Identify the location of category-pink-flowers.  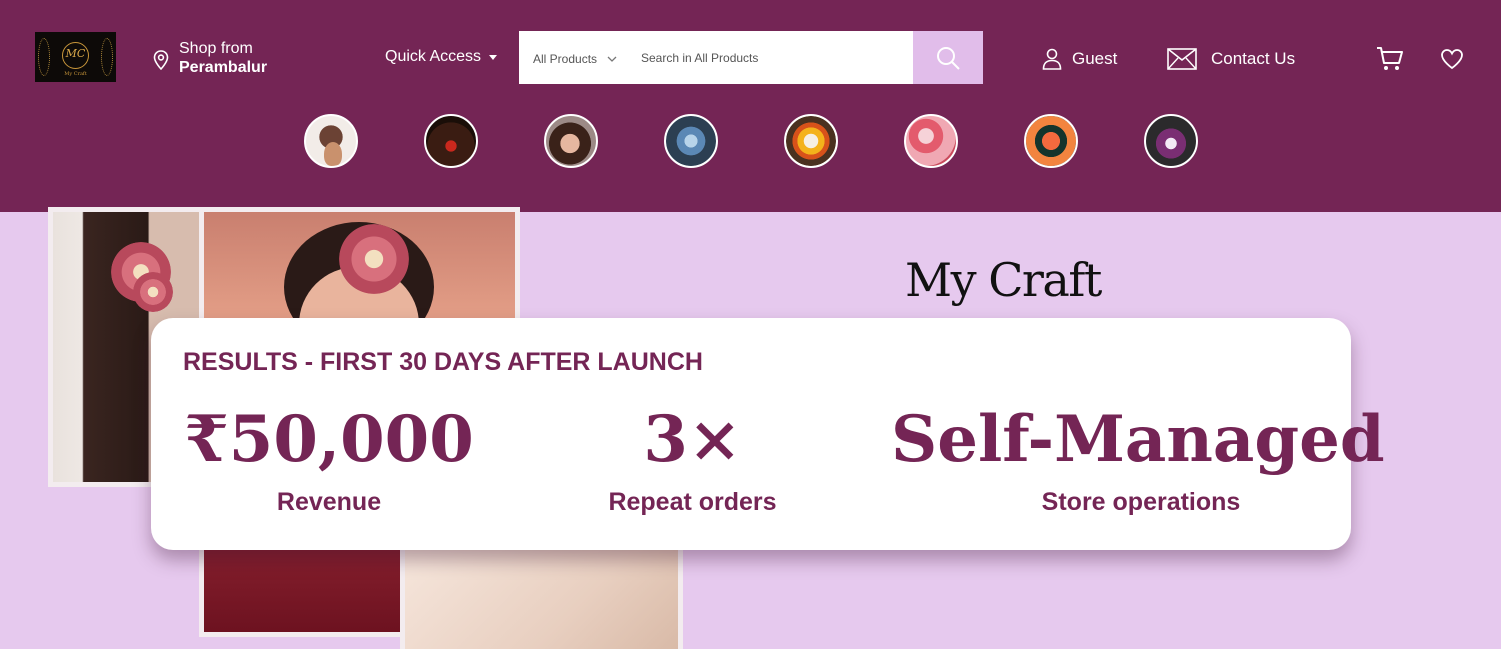
(931, 141).